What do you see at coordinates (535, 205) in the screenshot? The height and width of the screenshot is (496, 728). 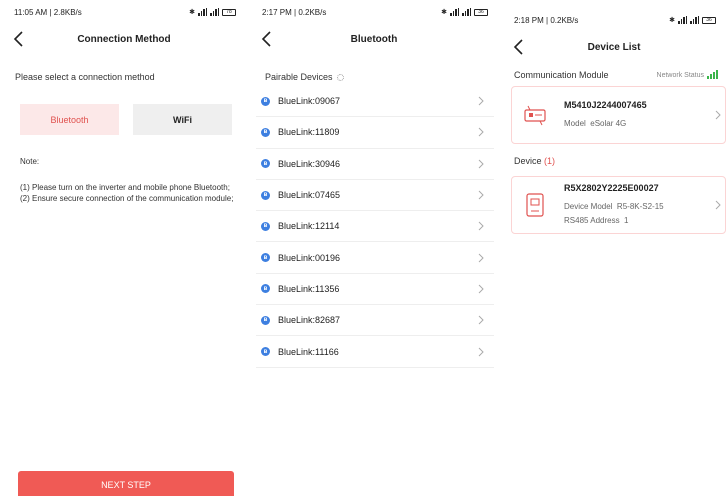 I see `inverter-icon` at bounding box center [535, 205].